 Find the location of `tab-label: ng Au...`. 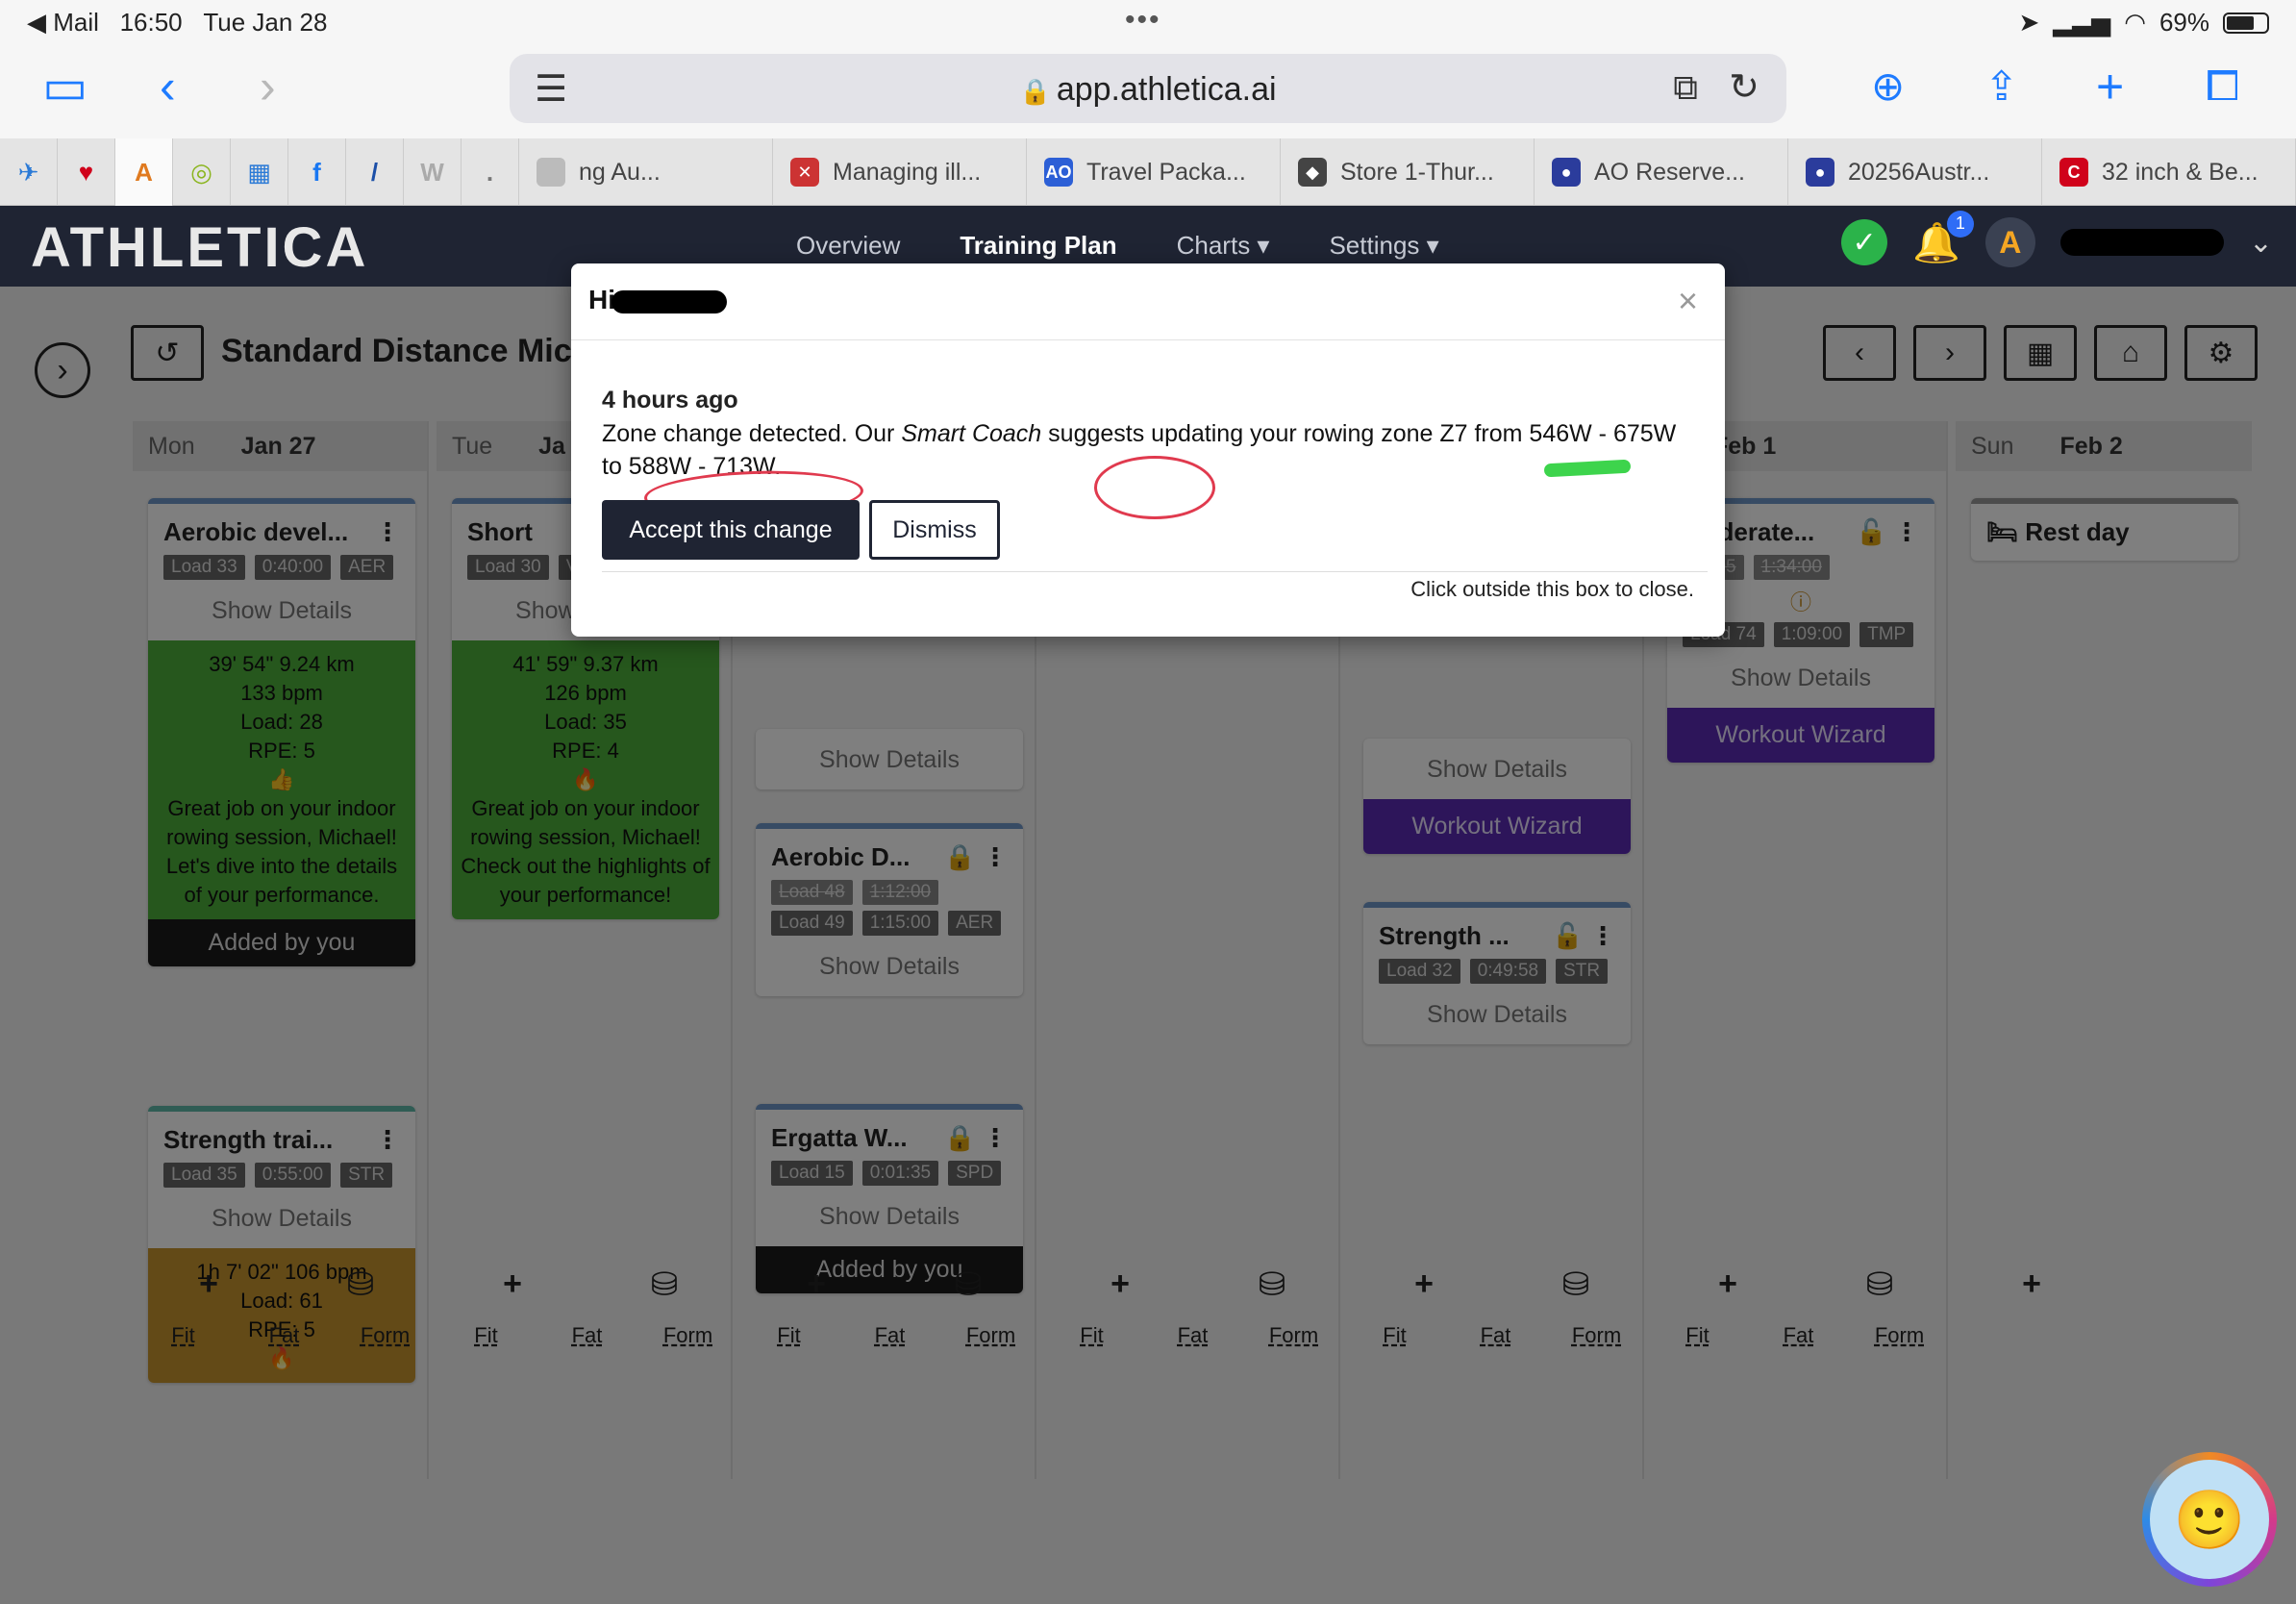

tab-label: ng Au... is located at coordinates (620, 172).